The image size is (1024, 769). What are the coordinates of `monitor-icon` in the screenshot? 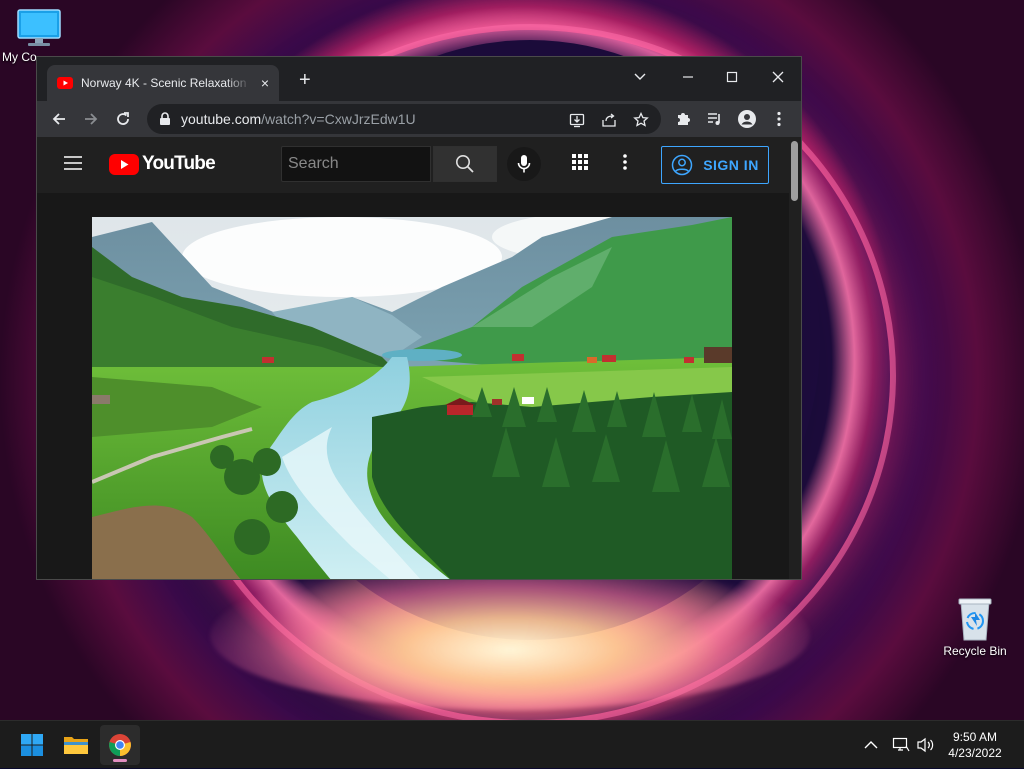 It's located at (39, 27).